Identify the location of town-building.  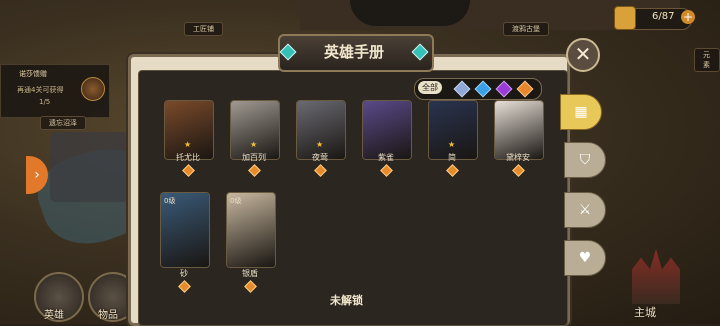
(90, 167).